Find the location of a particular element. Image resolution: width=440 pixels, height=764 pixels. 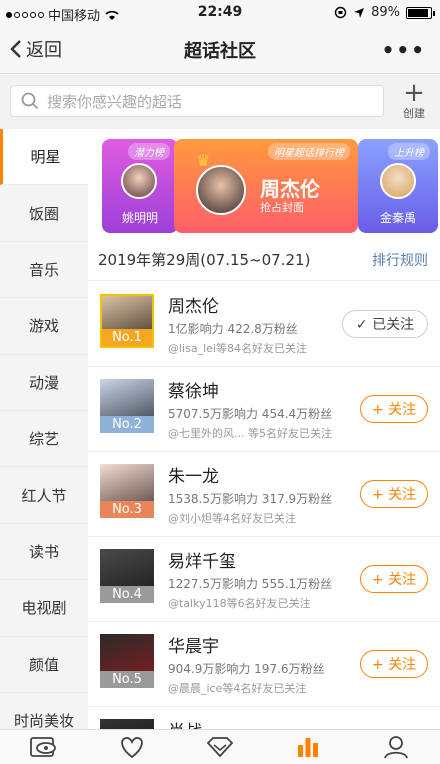

ranking-banner: 潜力榜 姚明明 上升榜 金秦禹 明星超话排行榜 ♛ 周杰伦 抢占封面 is located at coordinates (264, 183).